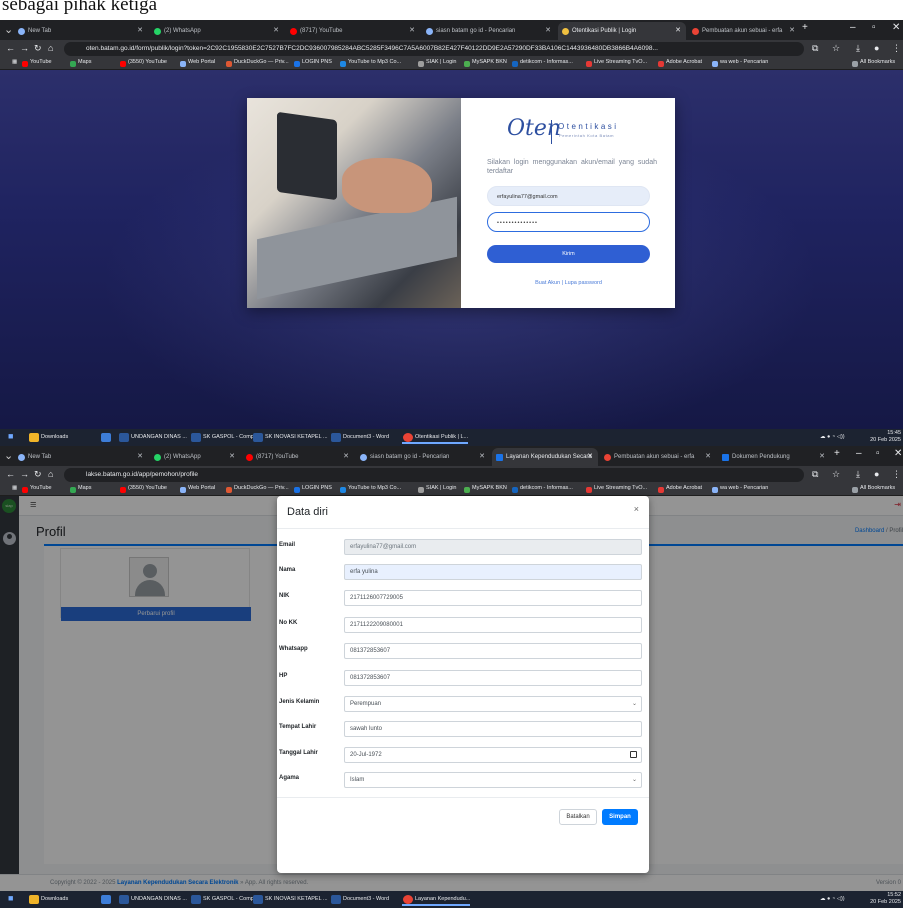 The height and width of the screenshot is (908, 903). Describe the element at coordinates (493, 598) in the screenshot. I see `nik-field: 2171126007729005` at that location.